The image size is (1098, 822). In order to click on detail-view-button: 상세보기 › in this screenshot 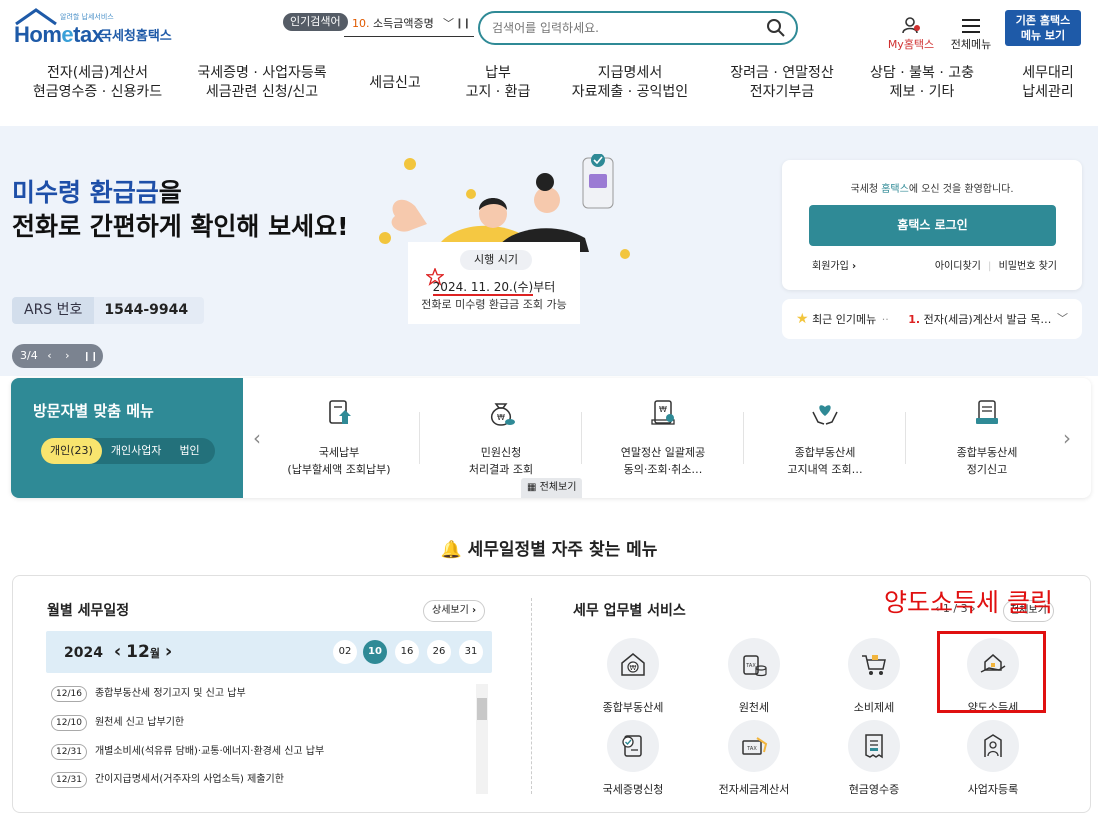, I will do `click(454, 611)`.